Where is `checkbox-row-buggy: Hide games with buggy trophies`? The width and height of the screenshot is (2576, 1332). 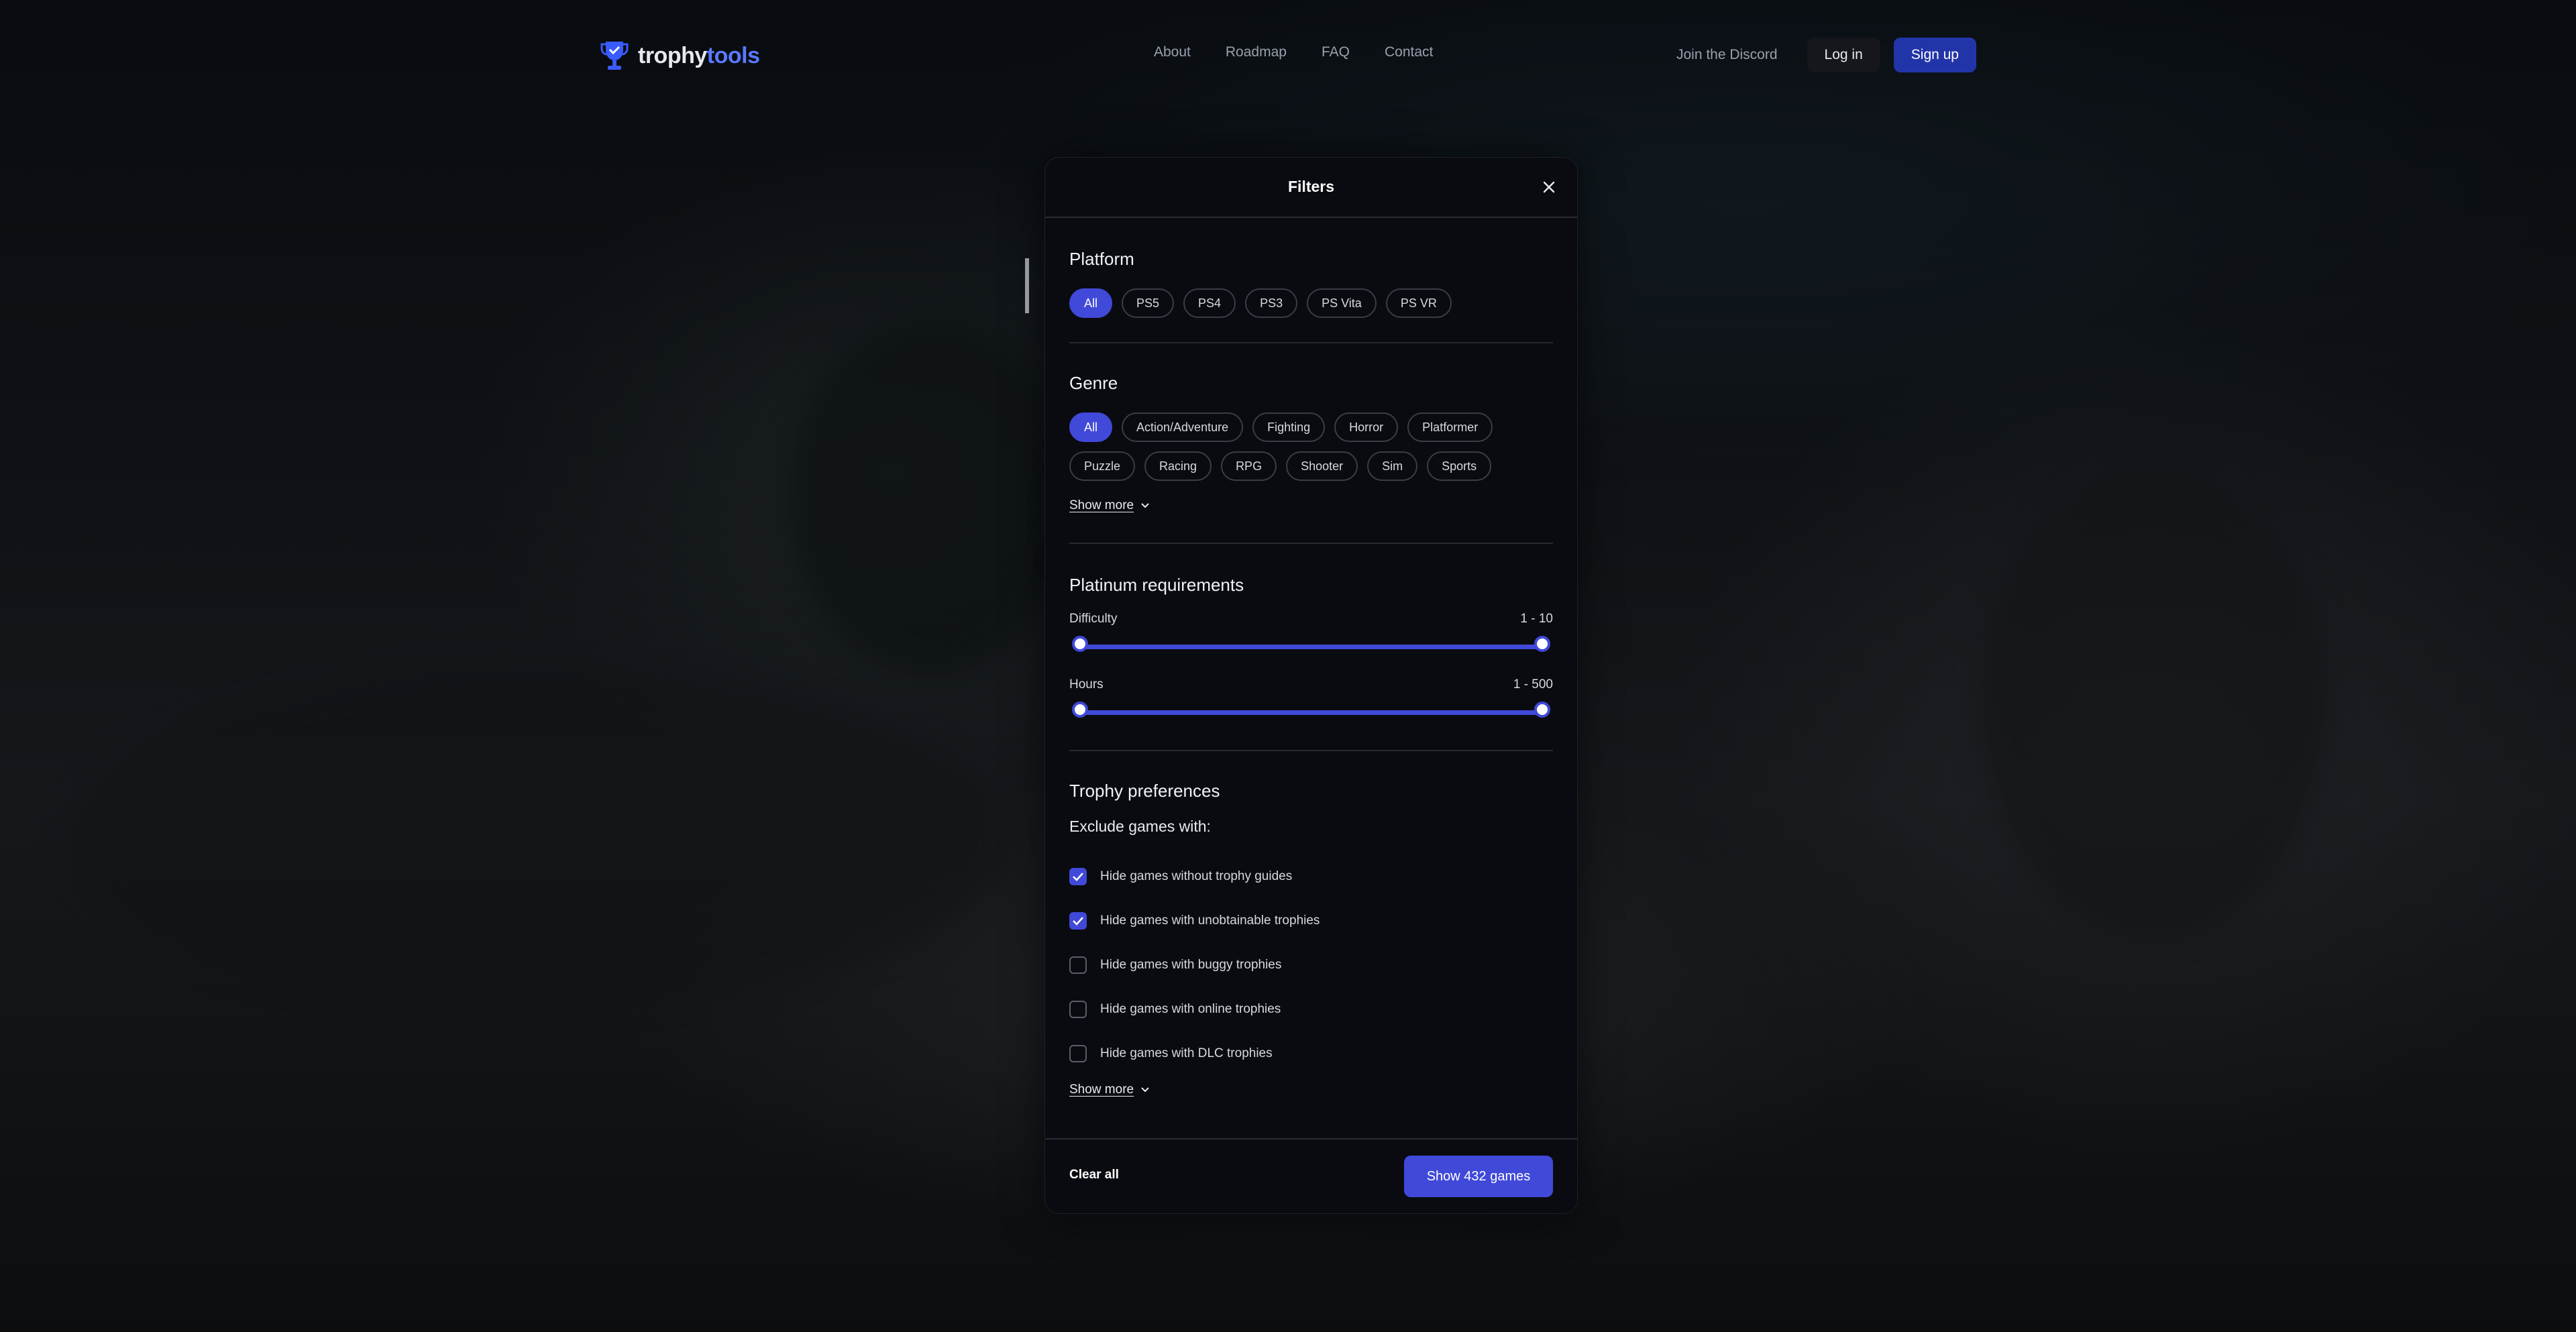 checkbox-row-buggy: Hide games with buggy trophies is located at coordinates (1311, 965).